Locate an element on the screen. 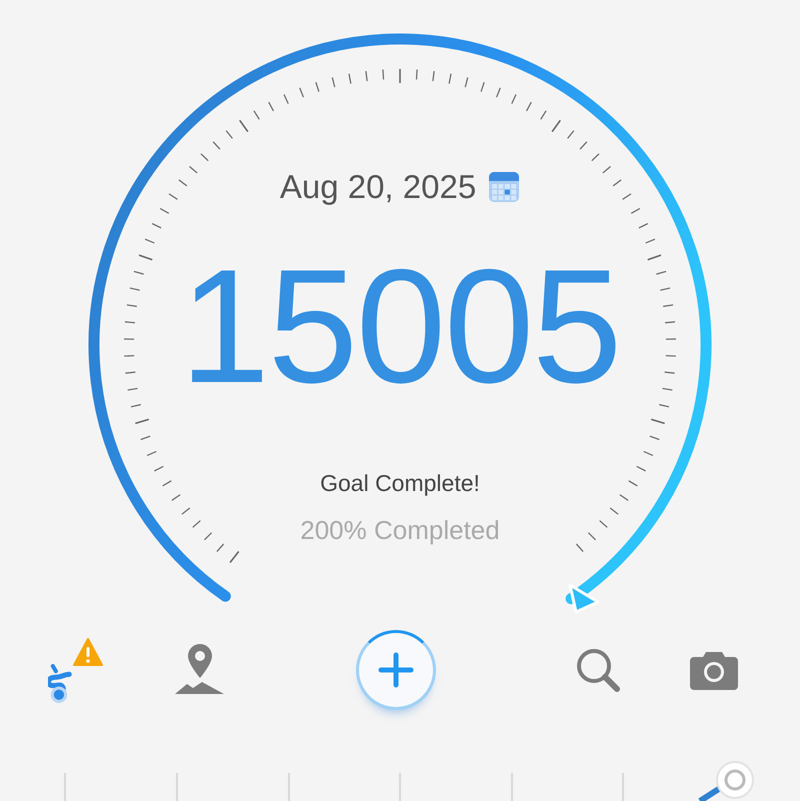 The height and width of the screenshot is (801, 800). camera-icon is located at coordinates (714, 670).